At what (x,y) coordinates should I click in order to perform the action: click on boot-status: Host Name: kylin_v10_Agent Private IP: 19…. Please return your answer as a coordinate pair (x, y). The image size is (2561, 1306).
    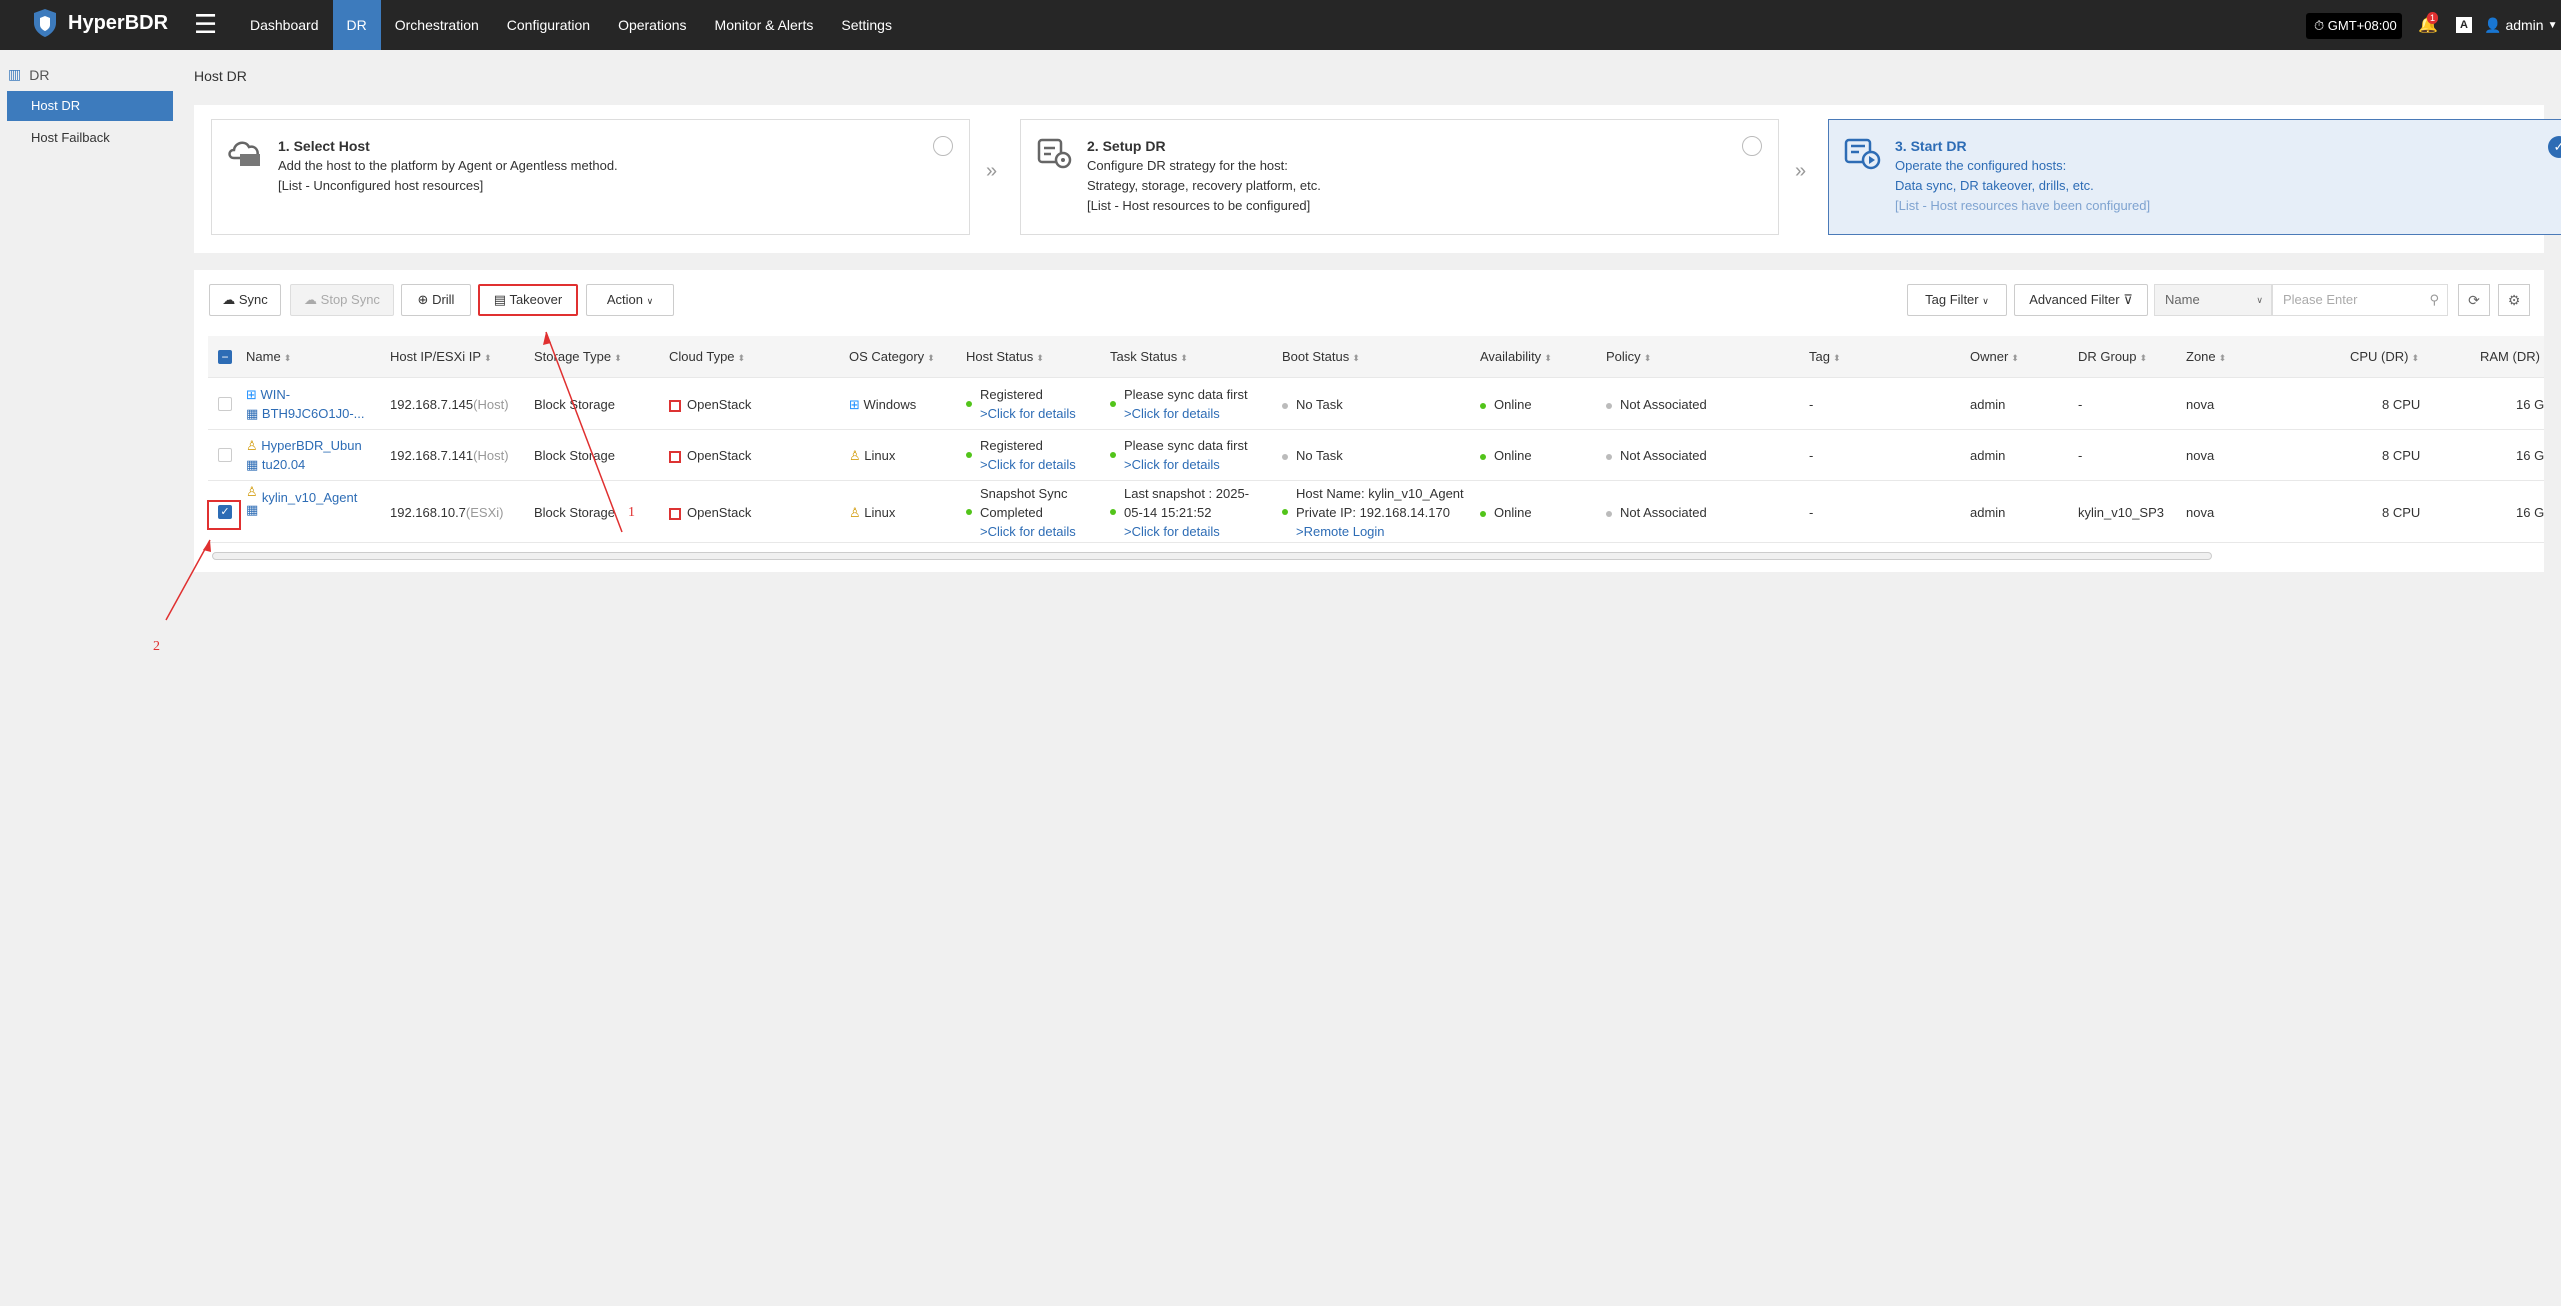
    Looking at the image, I should click on (1373, 512).